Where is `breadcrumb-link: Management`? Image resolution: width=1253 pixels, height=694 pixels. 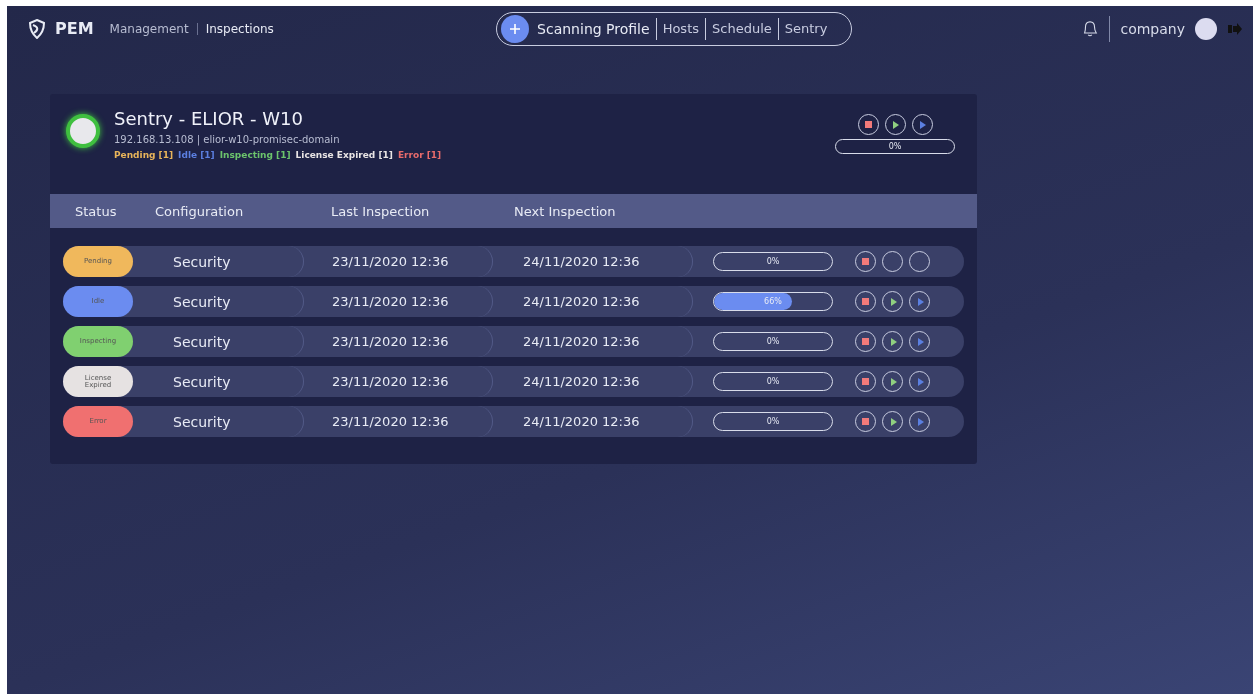 breadcrumb-link: Management is located at coordinates (149, 28).